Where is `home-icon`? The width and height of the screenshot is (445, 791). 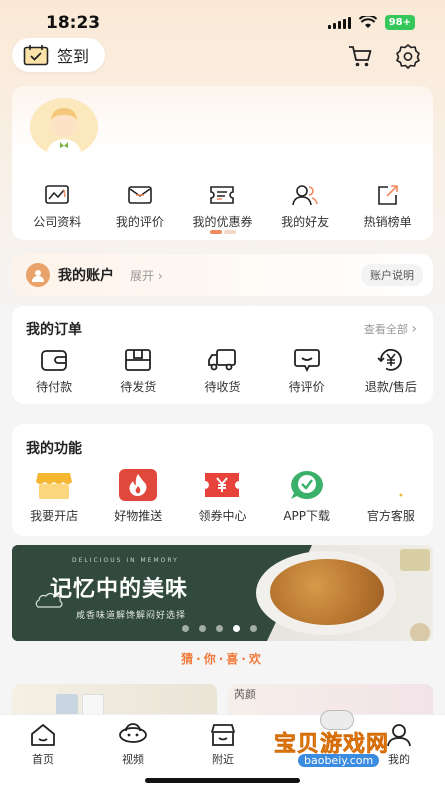
home-icon is located at coordinates (43, 735).